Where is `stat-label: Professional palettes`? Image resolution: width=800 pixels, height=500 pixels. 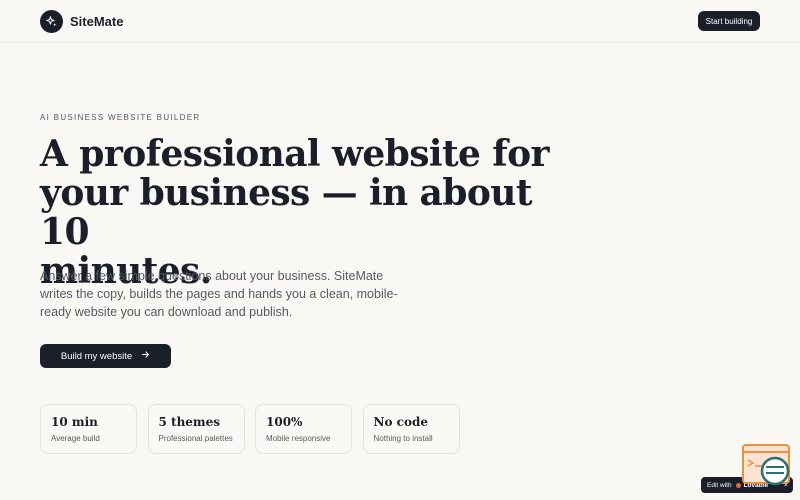 stat-label: Professional palettes is located at coordinates (195, 438).